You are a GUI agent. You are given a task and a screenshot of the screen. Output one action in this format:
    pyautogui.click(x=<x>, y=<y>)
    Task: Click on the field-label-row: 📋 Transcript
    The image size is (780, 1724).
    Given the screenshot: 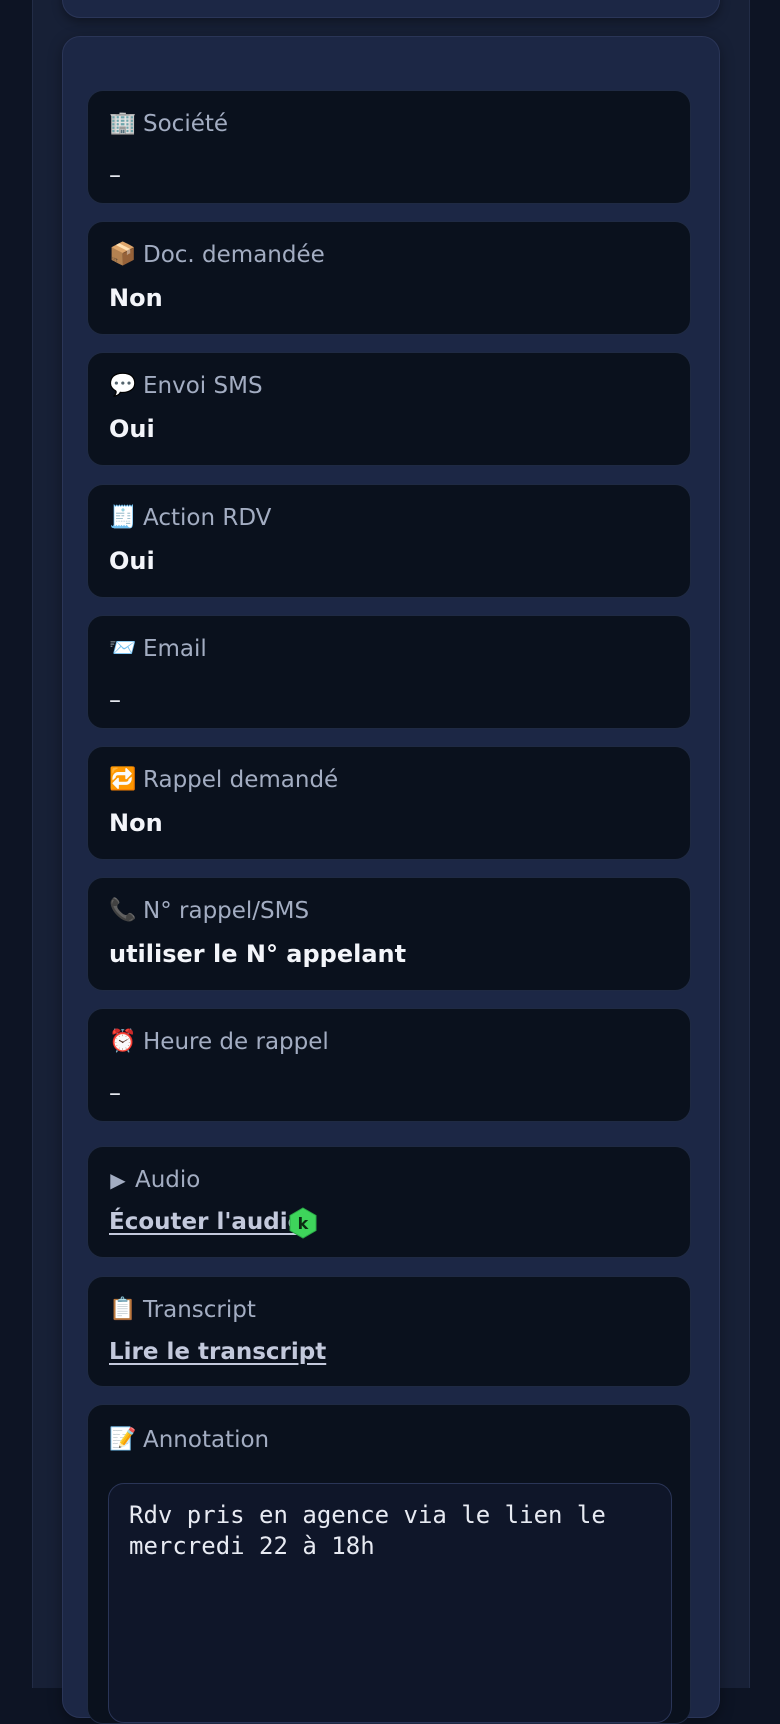 What is the action you would take?
    pyautogui.click(x=182, y=1310)
    